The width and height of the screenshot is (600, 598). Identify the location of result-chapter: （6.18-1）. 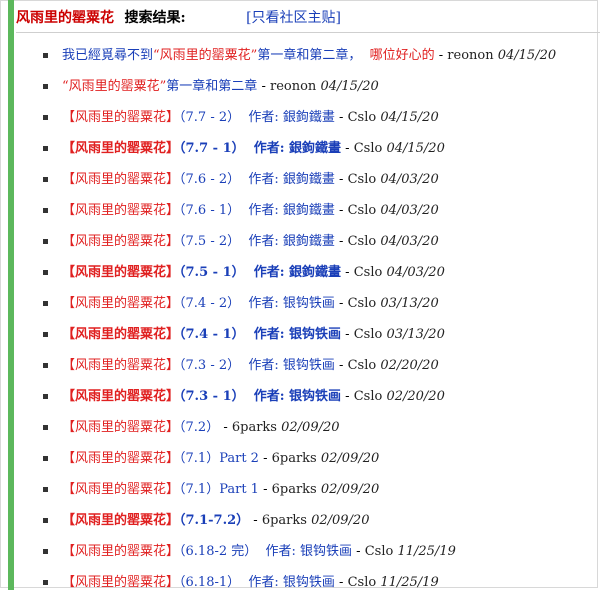
(210, 582).